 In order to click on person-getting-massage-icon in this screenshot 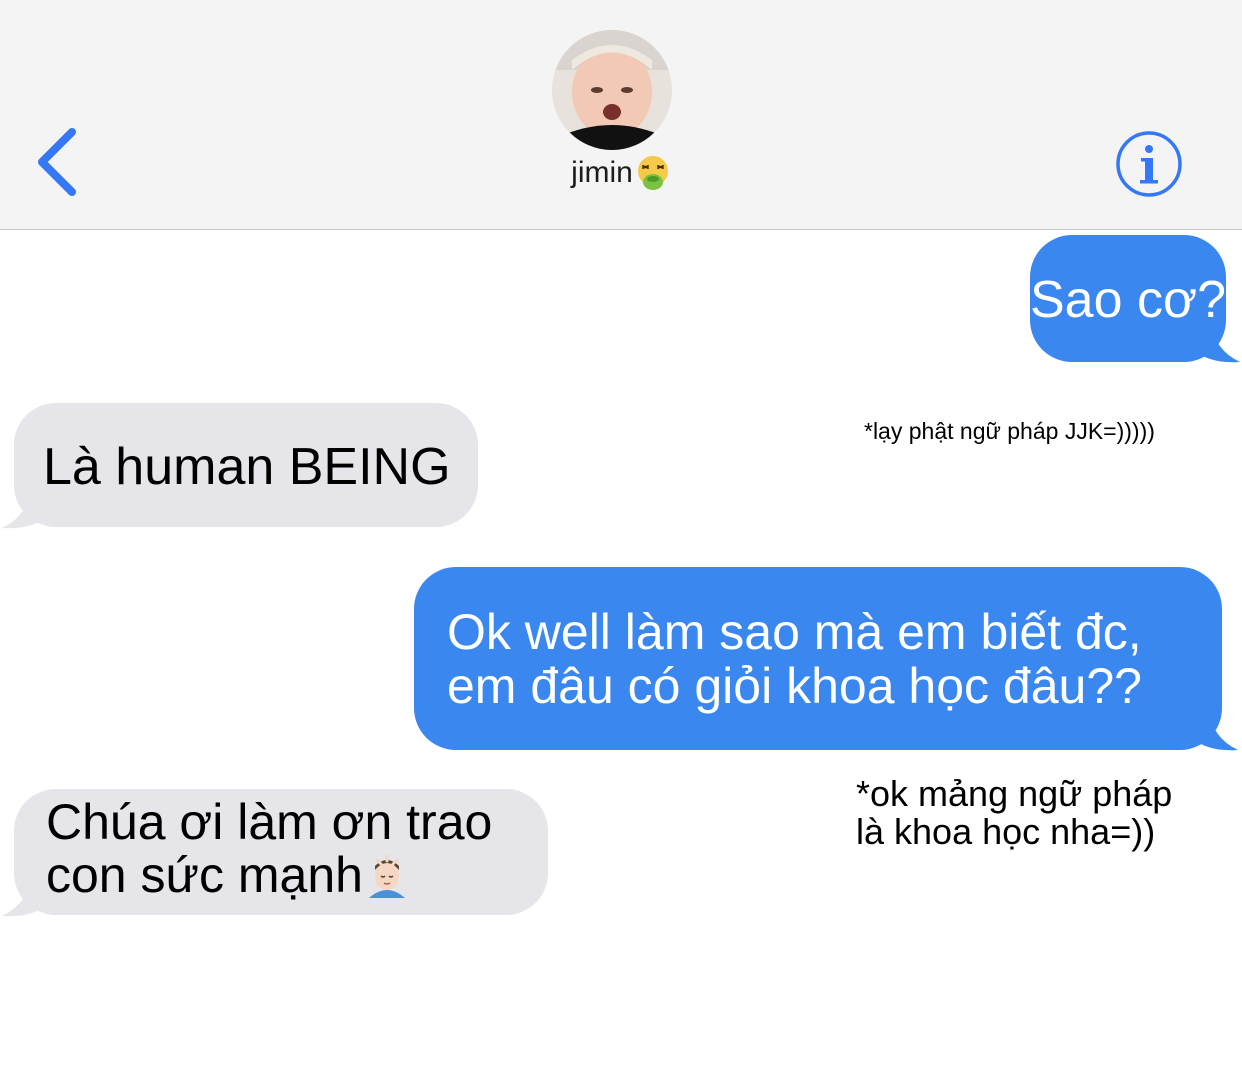, I will do `click(386, 876)`.